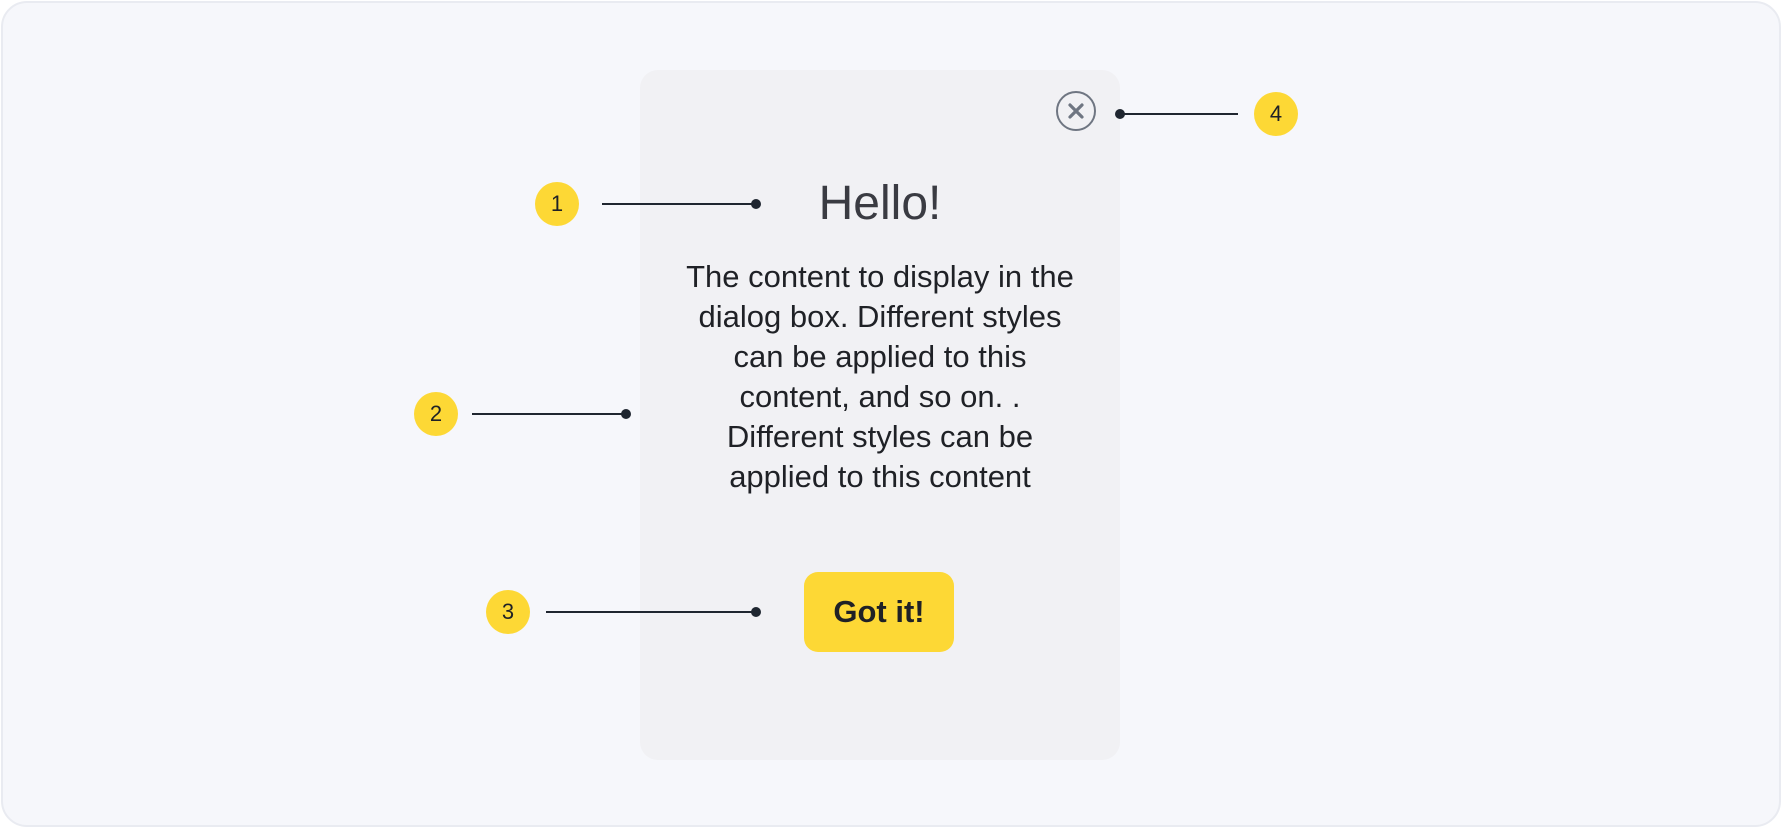 This screenshot has height=830, width=1784. I want to click on callout-line-content, so click(549, 414).